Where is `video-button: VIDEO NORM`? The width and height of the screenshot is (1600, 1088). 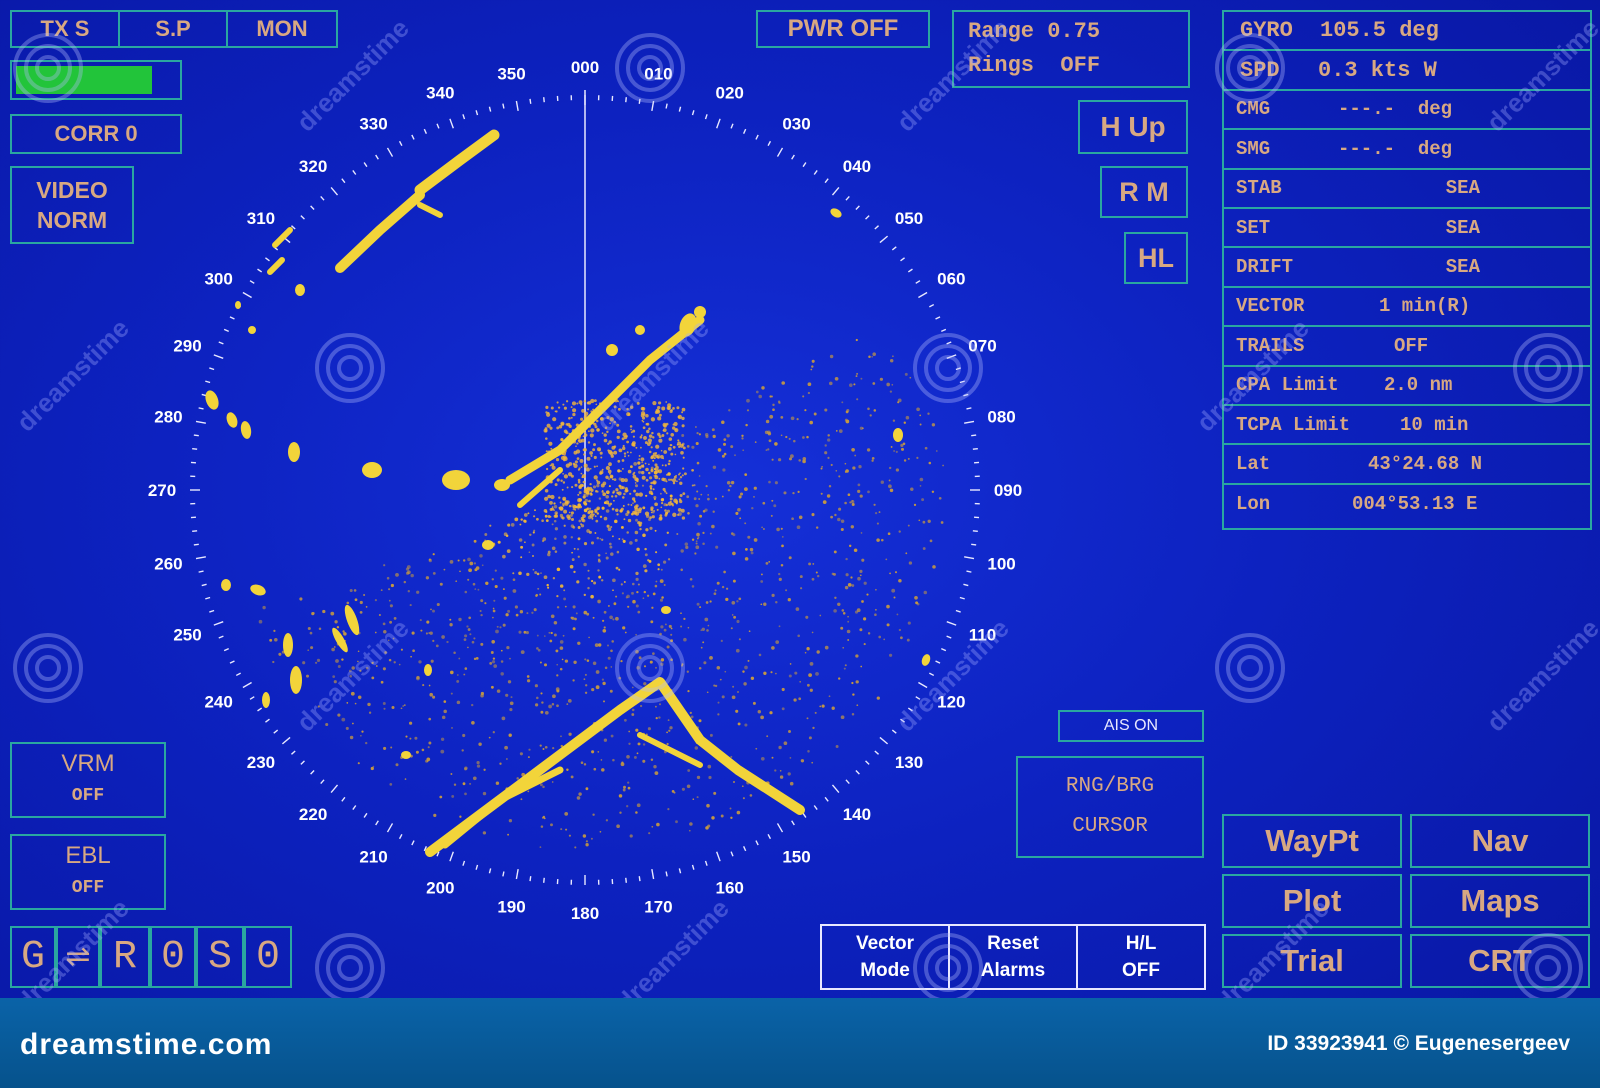 video-button: VIDEO NORM is located at coordinates (72, 205).